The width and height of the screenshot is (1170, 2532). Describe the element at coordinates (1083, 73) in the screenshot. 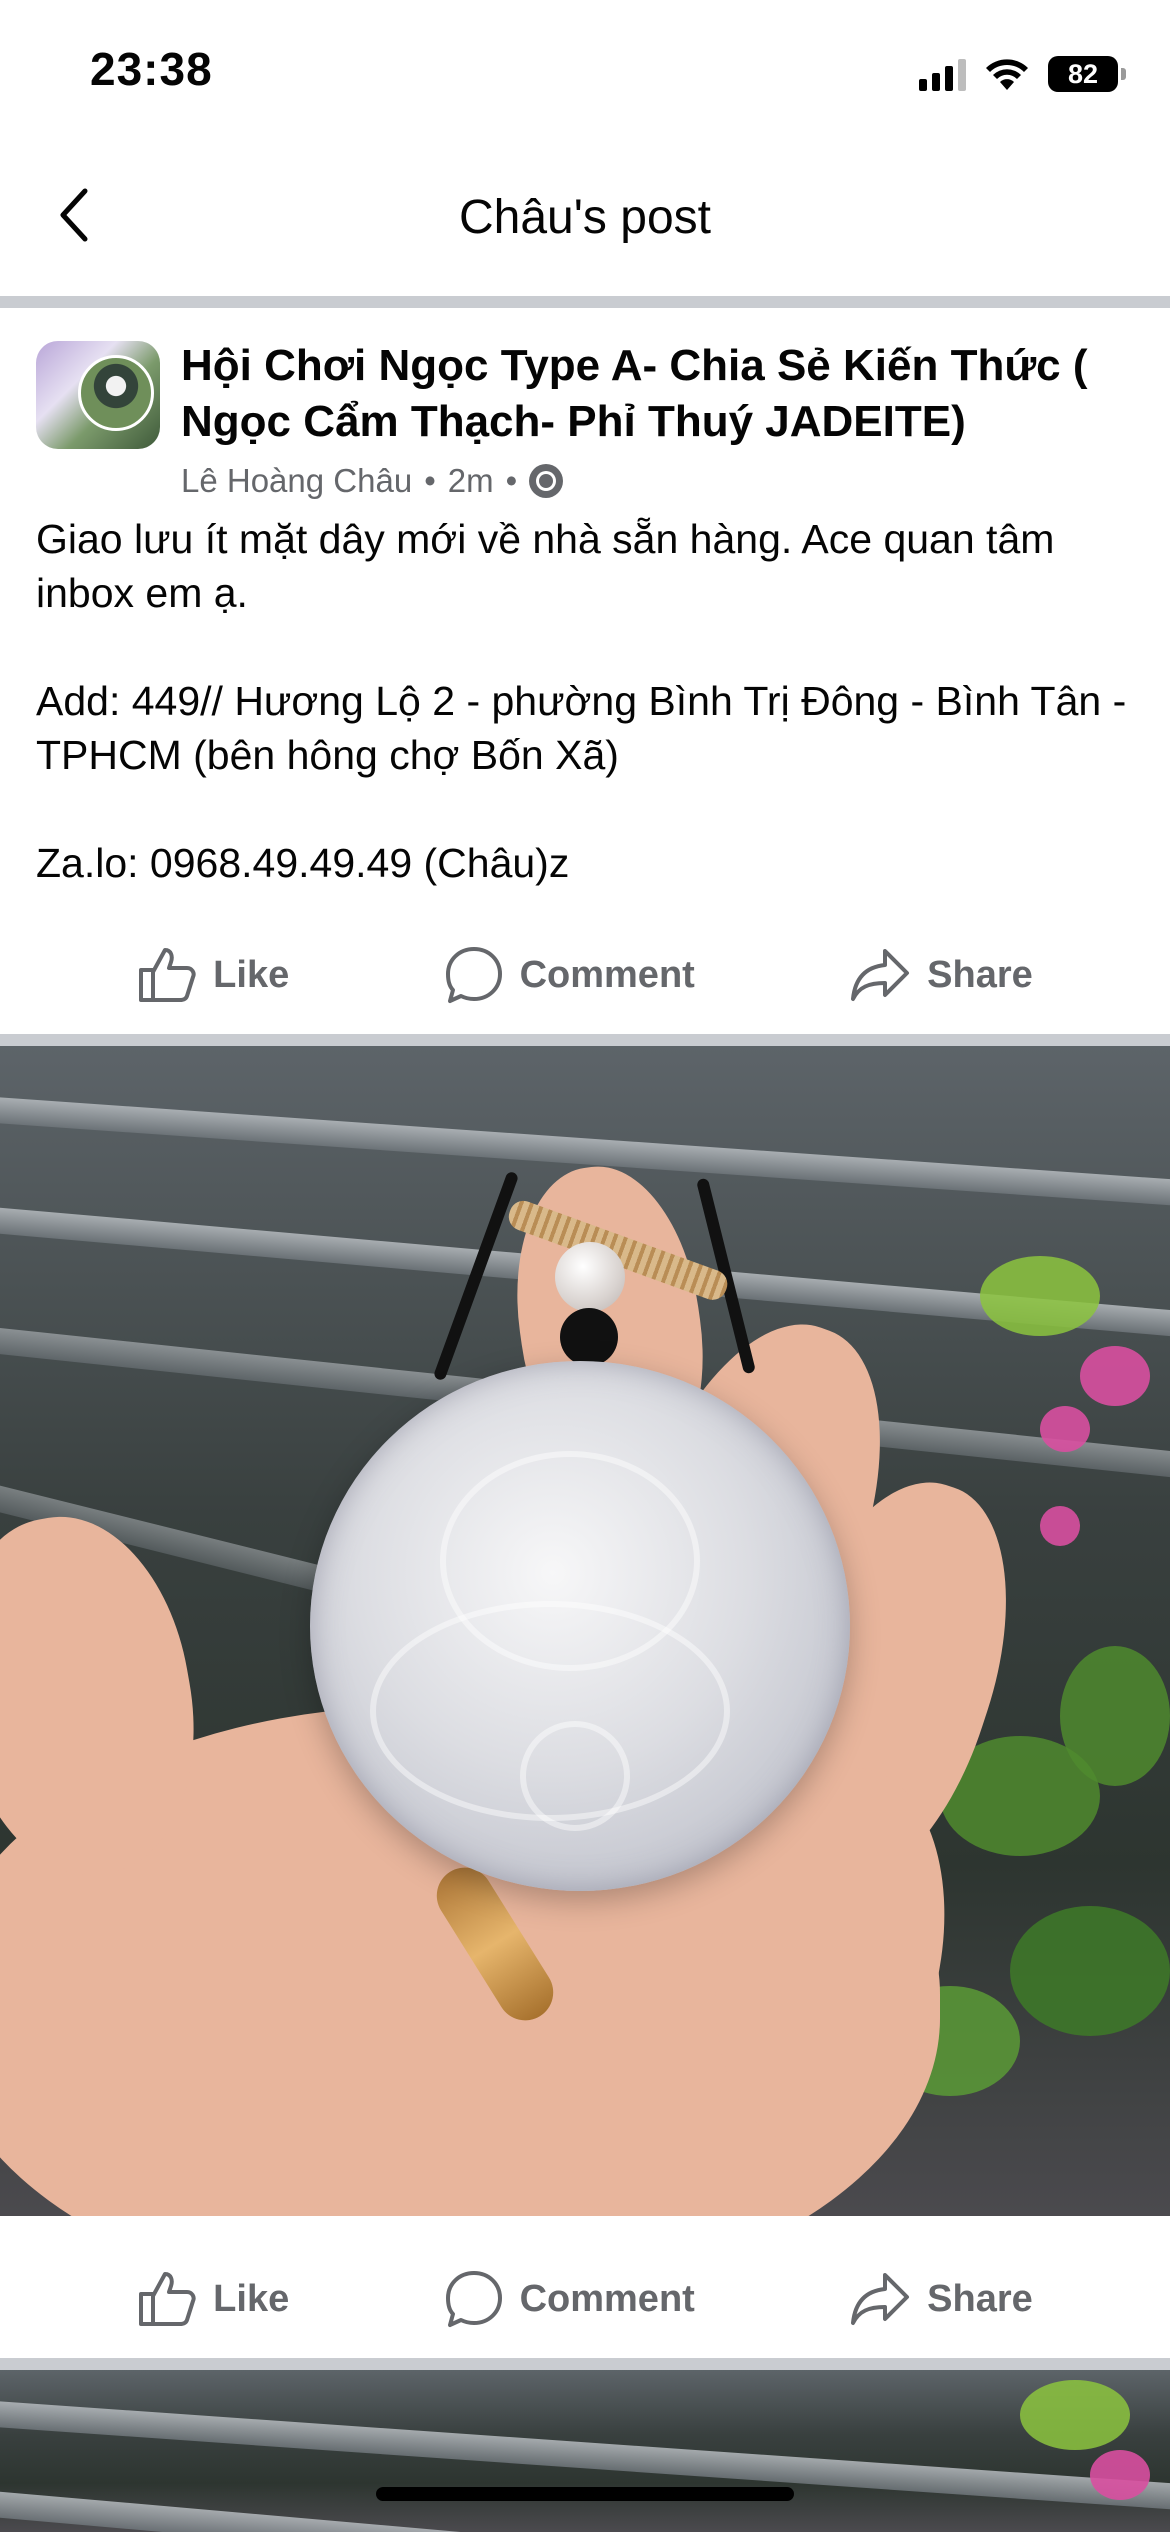

I see `battery-level: 82` at that location.